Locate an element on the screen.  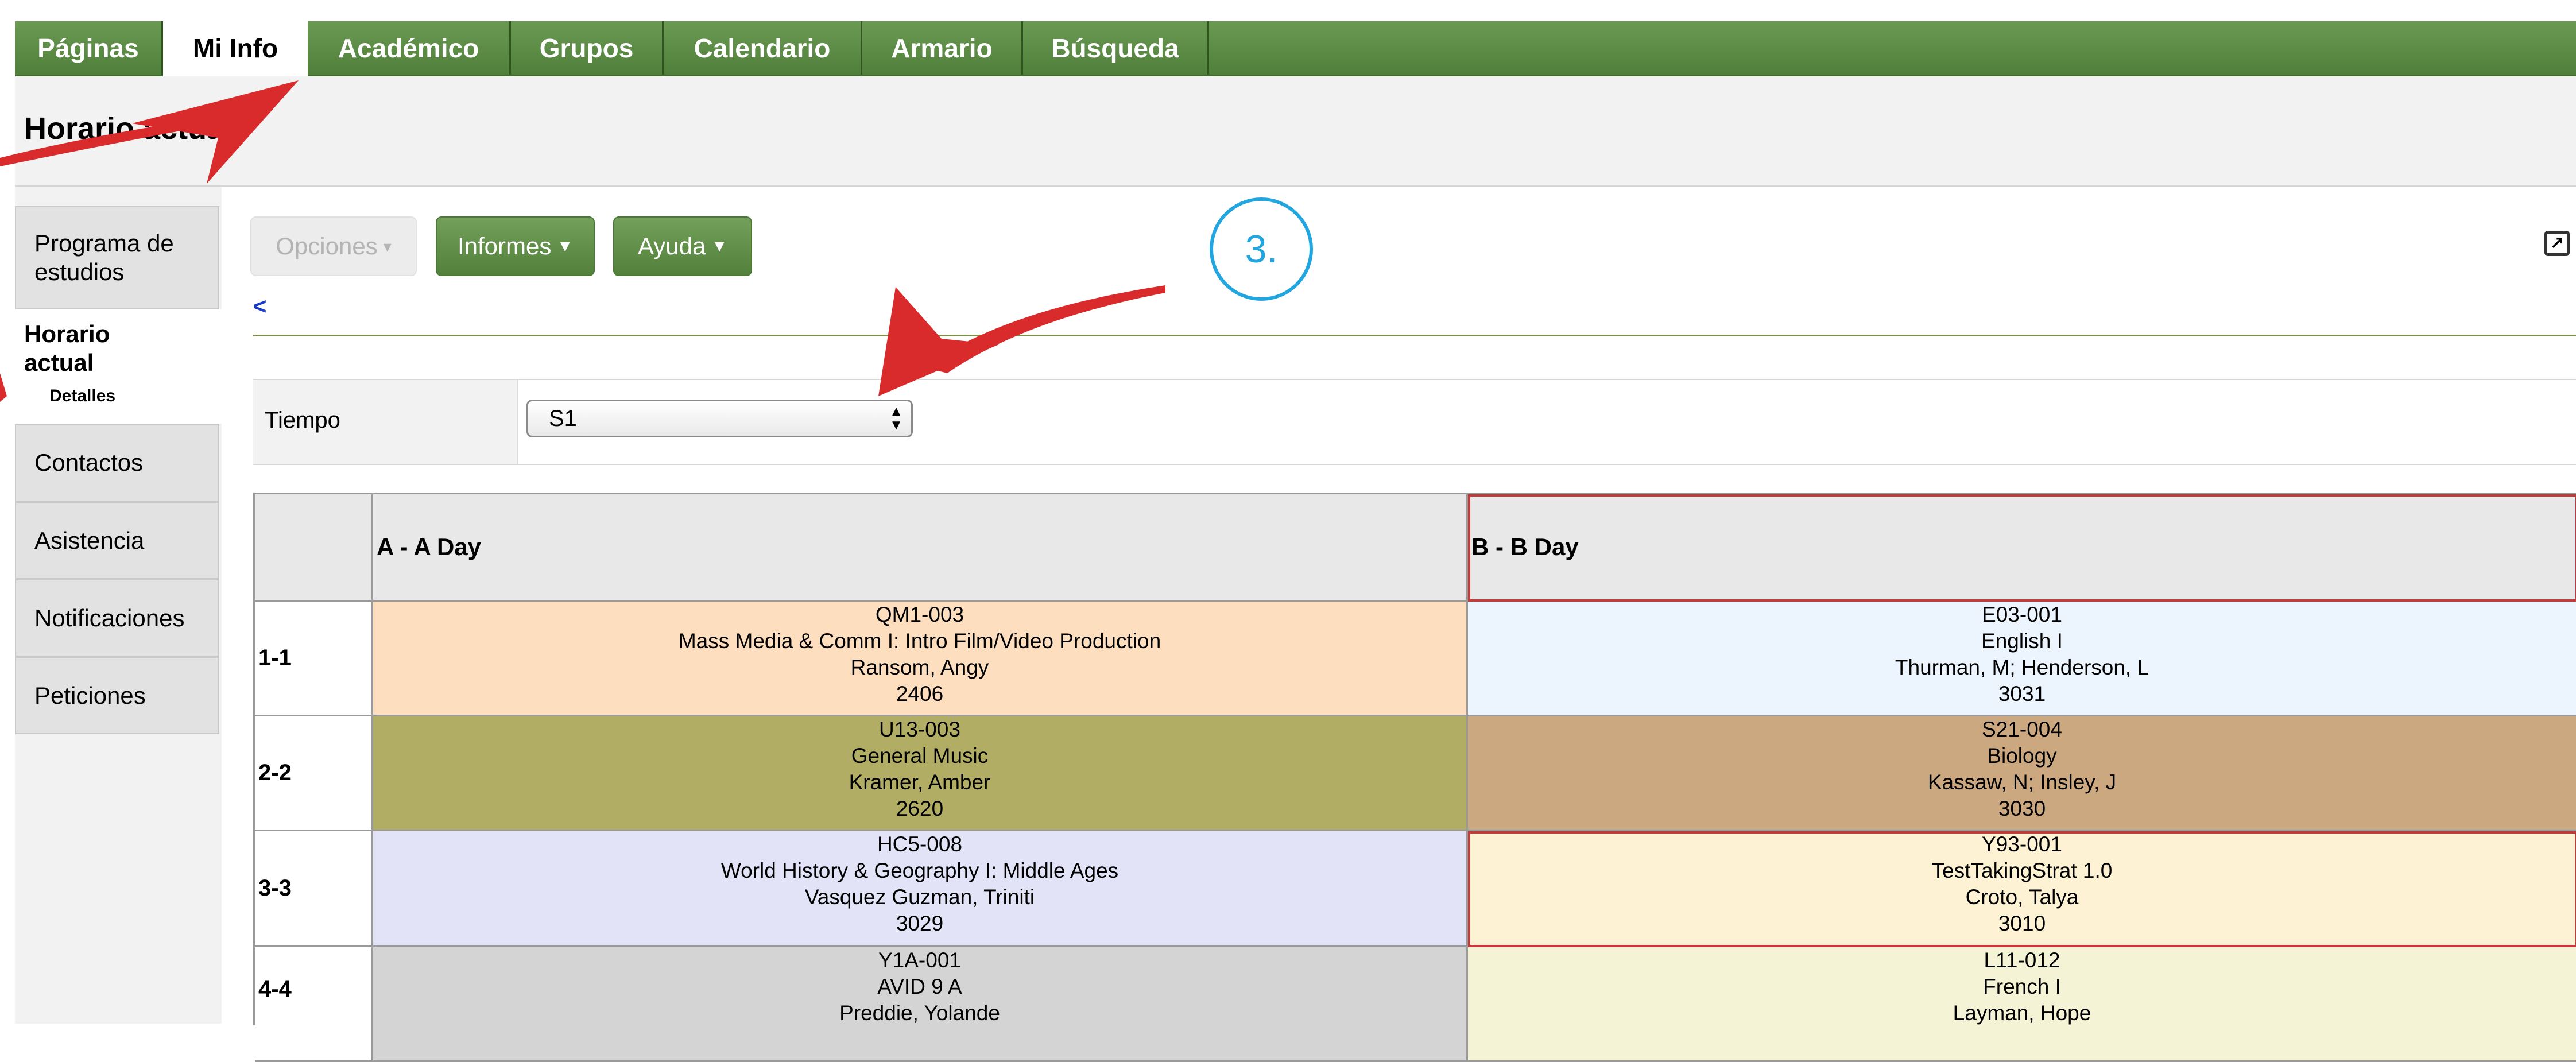
day-a-header: A - A Day is located at coordinates (920, 548).